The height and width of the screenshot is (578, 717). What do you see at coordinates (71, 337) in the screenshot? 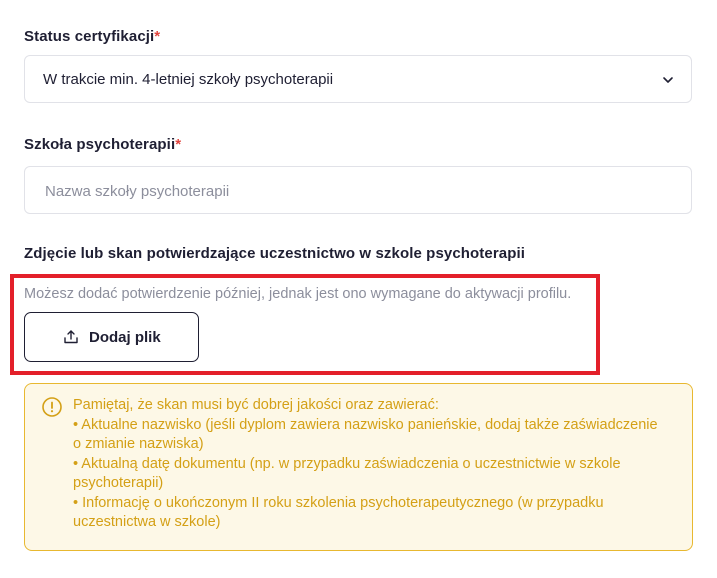
I see `upload-icon` at bounding box center [71, 337].